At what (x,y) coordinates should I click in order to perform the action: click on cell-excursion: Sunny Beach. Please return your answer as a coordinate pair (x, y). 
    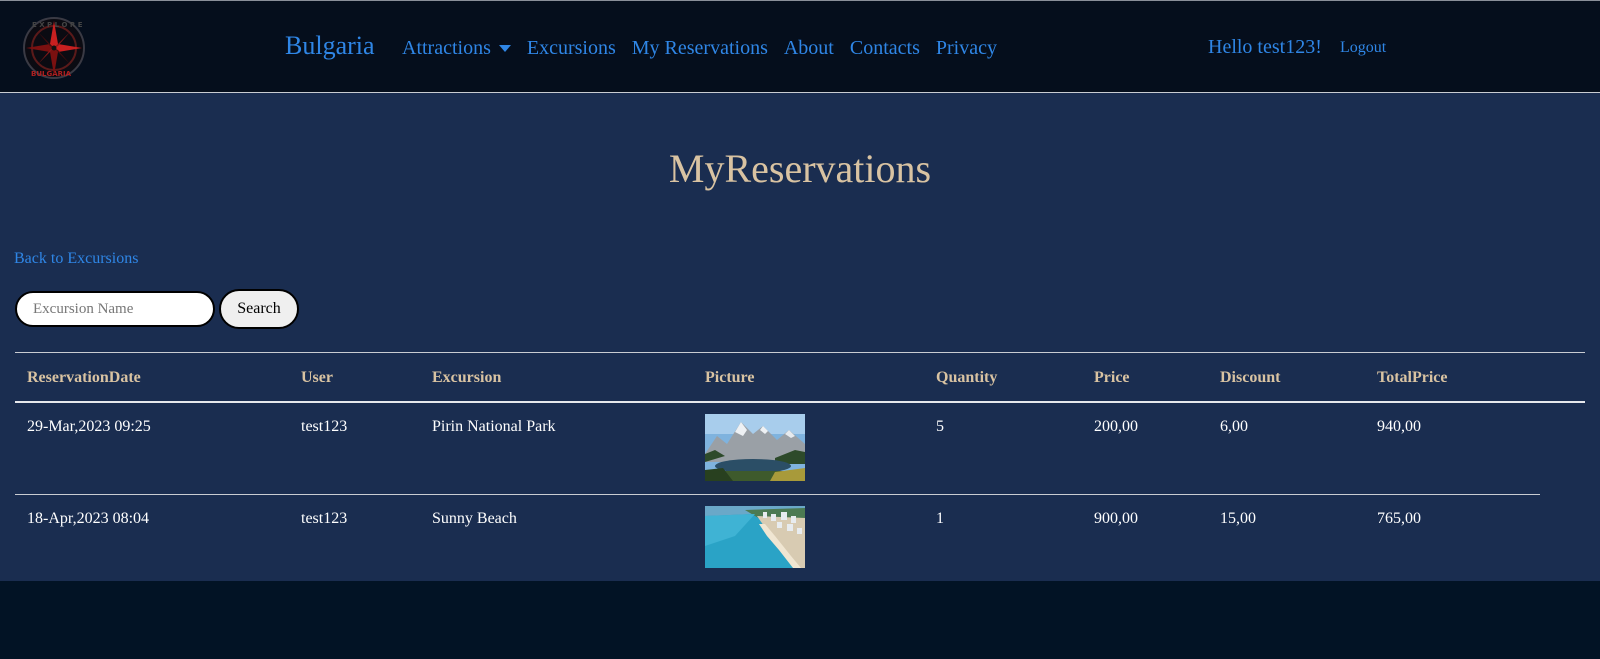
    Looking at the image, I should click on (474, 518).